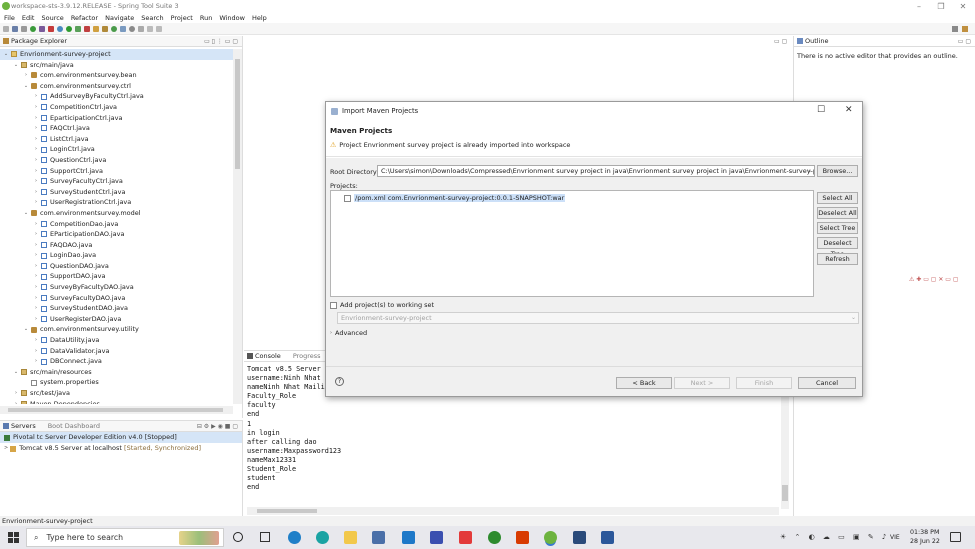 This screenshot has height=549, width=975. Describe the element at coordinates (494, 537) in the screenshot. I see `xbox-icon` at that location.